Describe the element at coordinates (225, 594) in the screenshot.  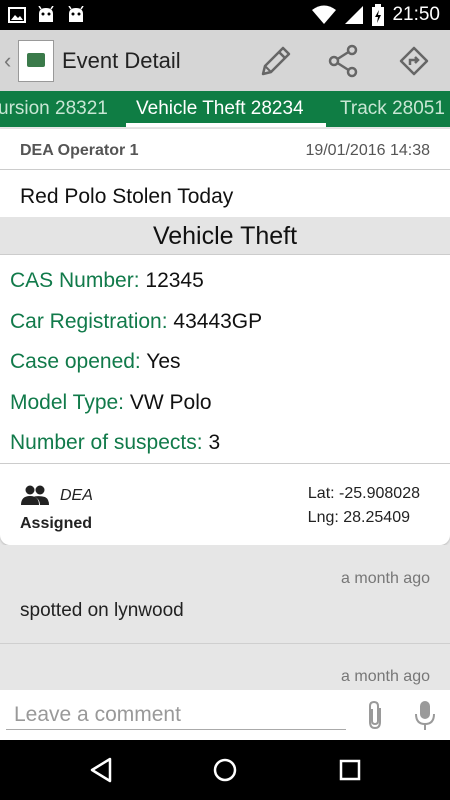
I see `comment-item: a month ago spotted on lynwood` at that location.